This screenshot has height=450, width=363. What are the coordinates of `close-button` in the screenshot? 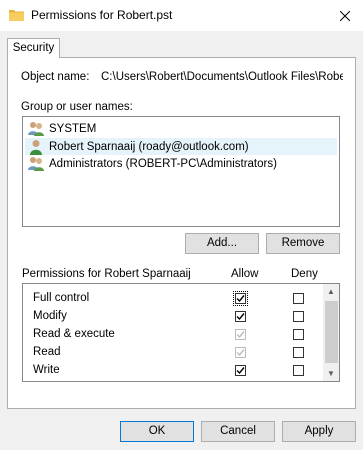 It's located at (344, 15).